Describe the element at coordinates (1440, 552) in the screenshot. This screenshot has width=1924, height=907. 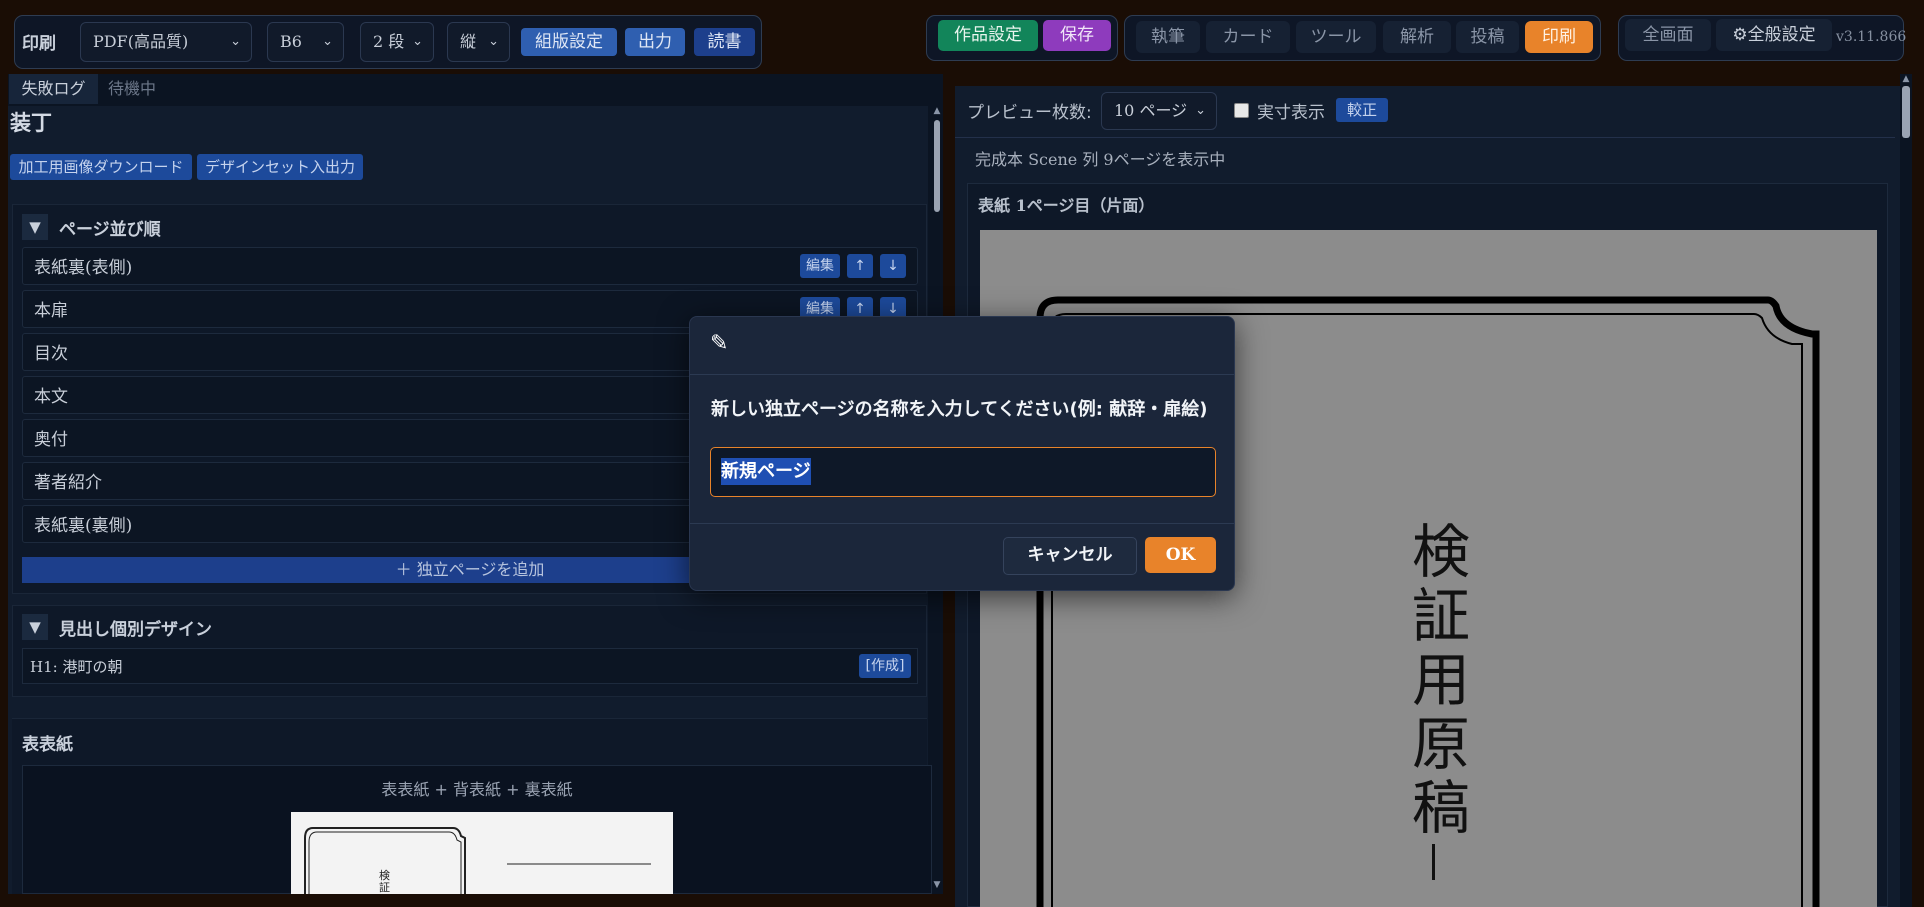
I see `title-char: 検` at that location.